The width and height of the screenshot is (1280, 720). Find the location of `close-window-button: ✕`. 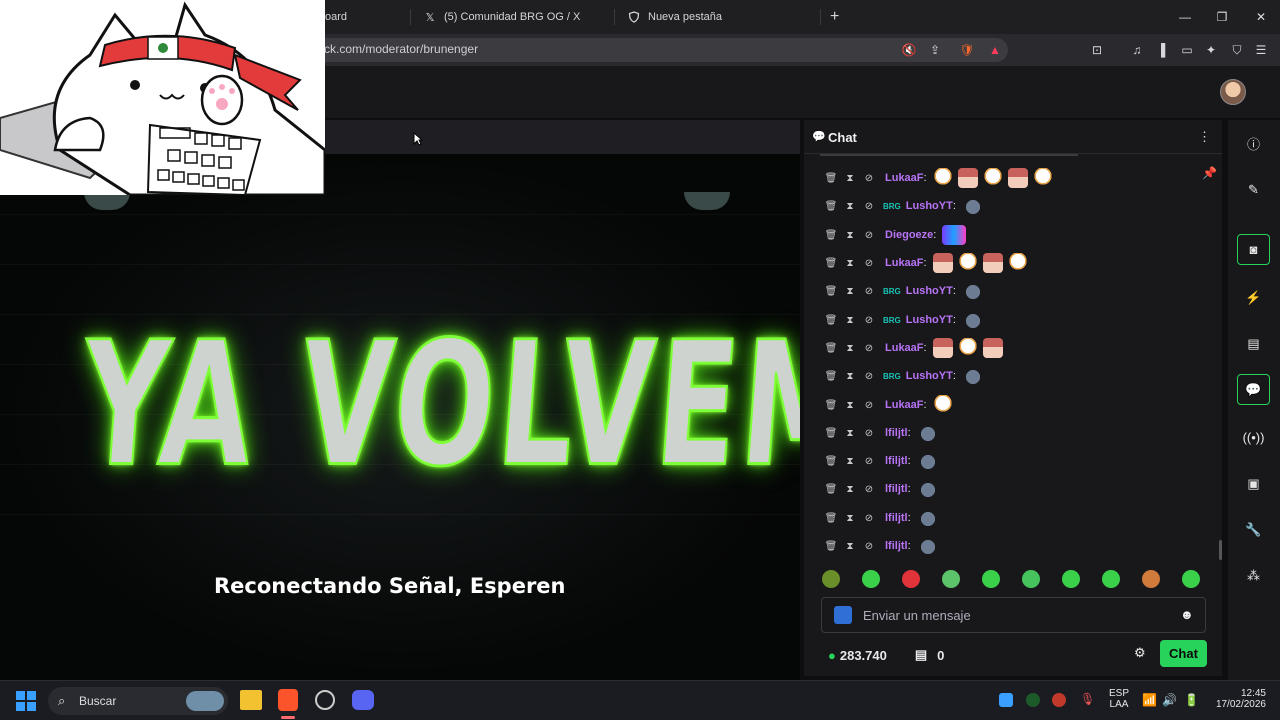

close-window-button: ✕ is located at coordinates (1261, 17).